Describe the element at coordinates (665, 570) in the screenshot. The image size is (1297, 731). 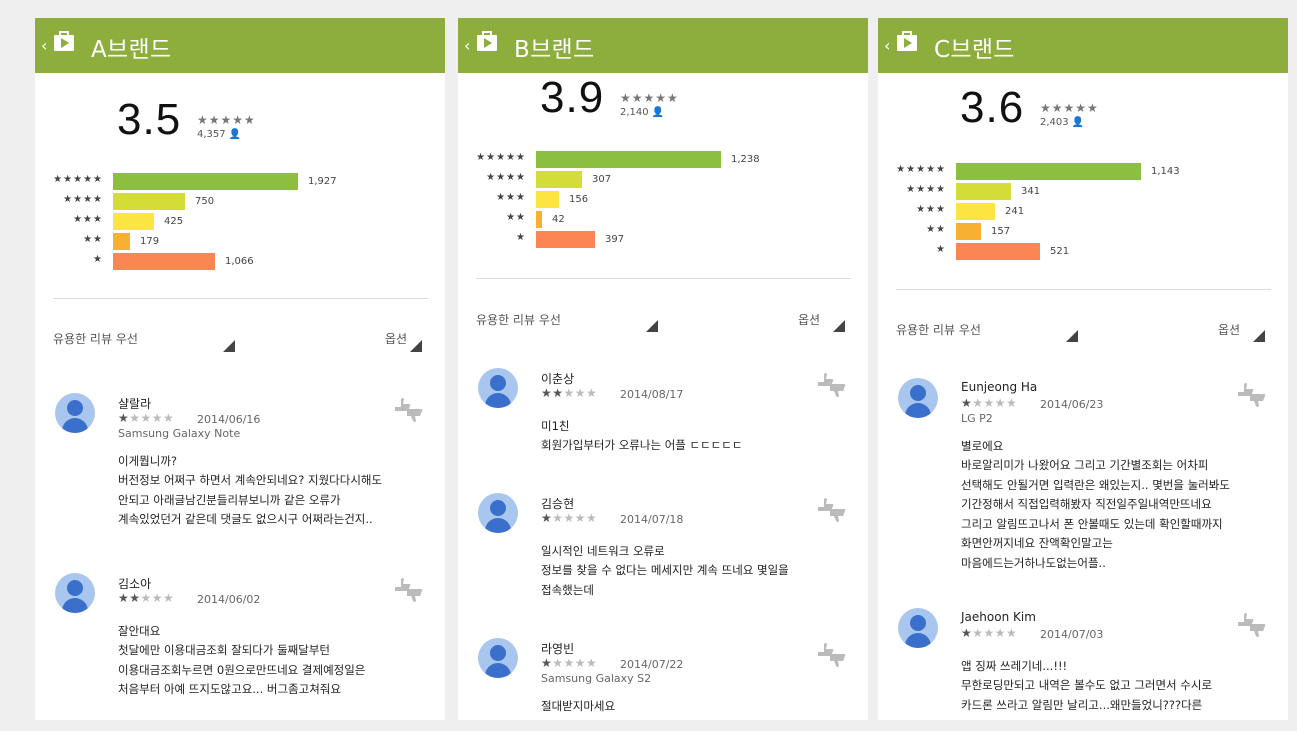
I see `review-text-line: 정보를 찾을 수 없다는 메세지만 계속 뜨네요 몇일을` at that location.